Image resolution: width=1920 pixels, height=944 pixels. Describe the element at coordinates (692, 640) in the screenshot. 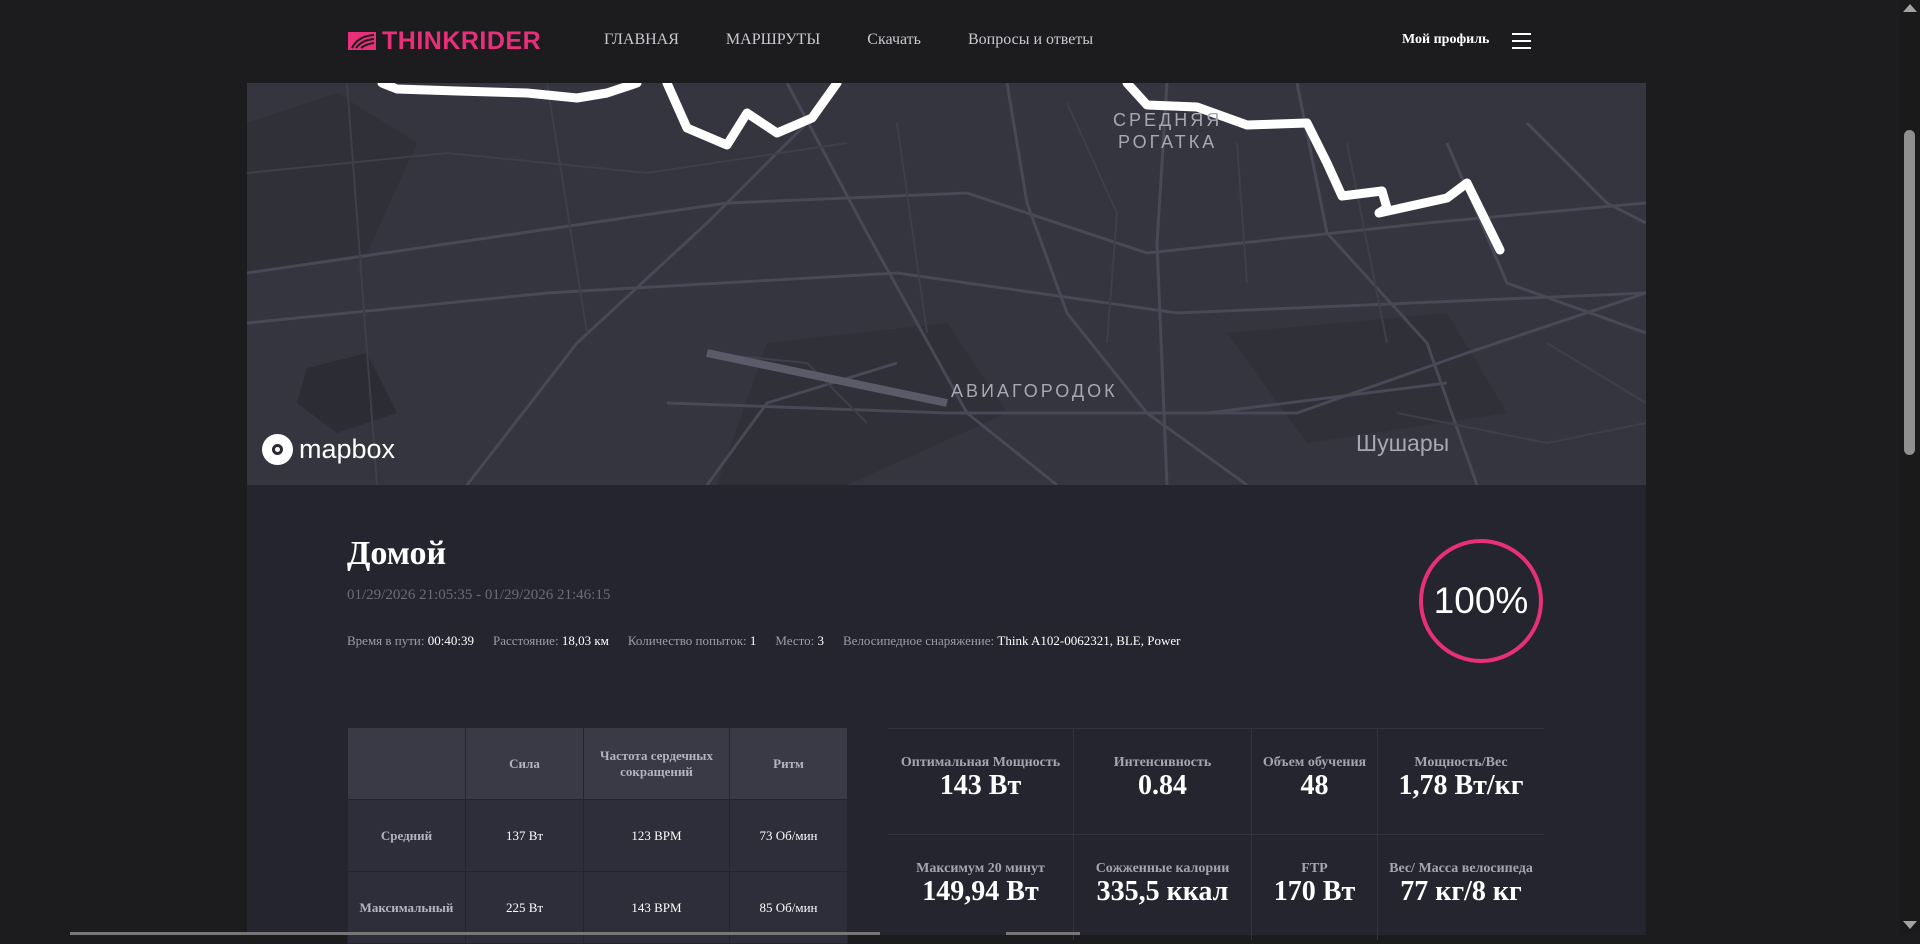

I see `stat-attempts: Количество попыток: 1` at that location.